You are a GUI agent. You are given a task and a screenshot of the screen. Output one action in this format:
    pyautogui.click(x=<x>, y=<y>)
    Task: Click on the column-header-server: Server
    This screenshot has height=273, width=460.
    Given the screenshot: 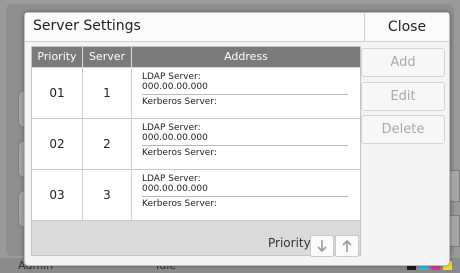 What is the action you would take?
    pyautogui.click(x=107, y=57)
    